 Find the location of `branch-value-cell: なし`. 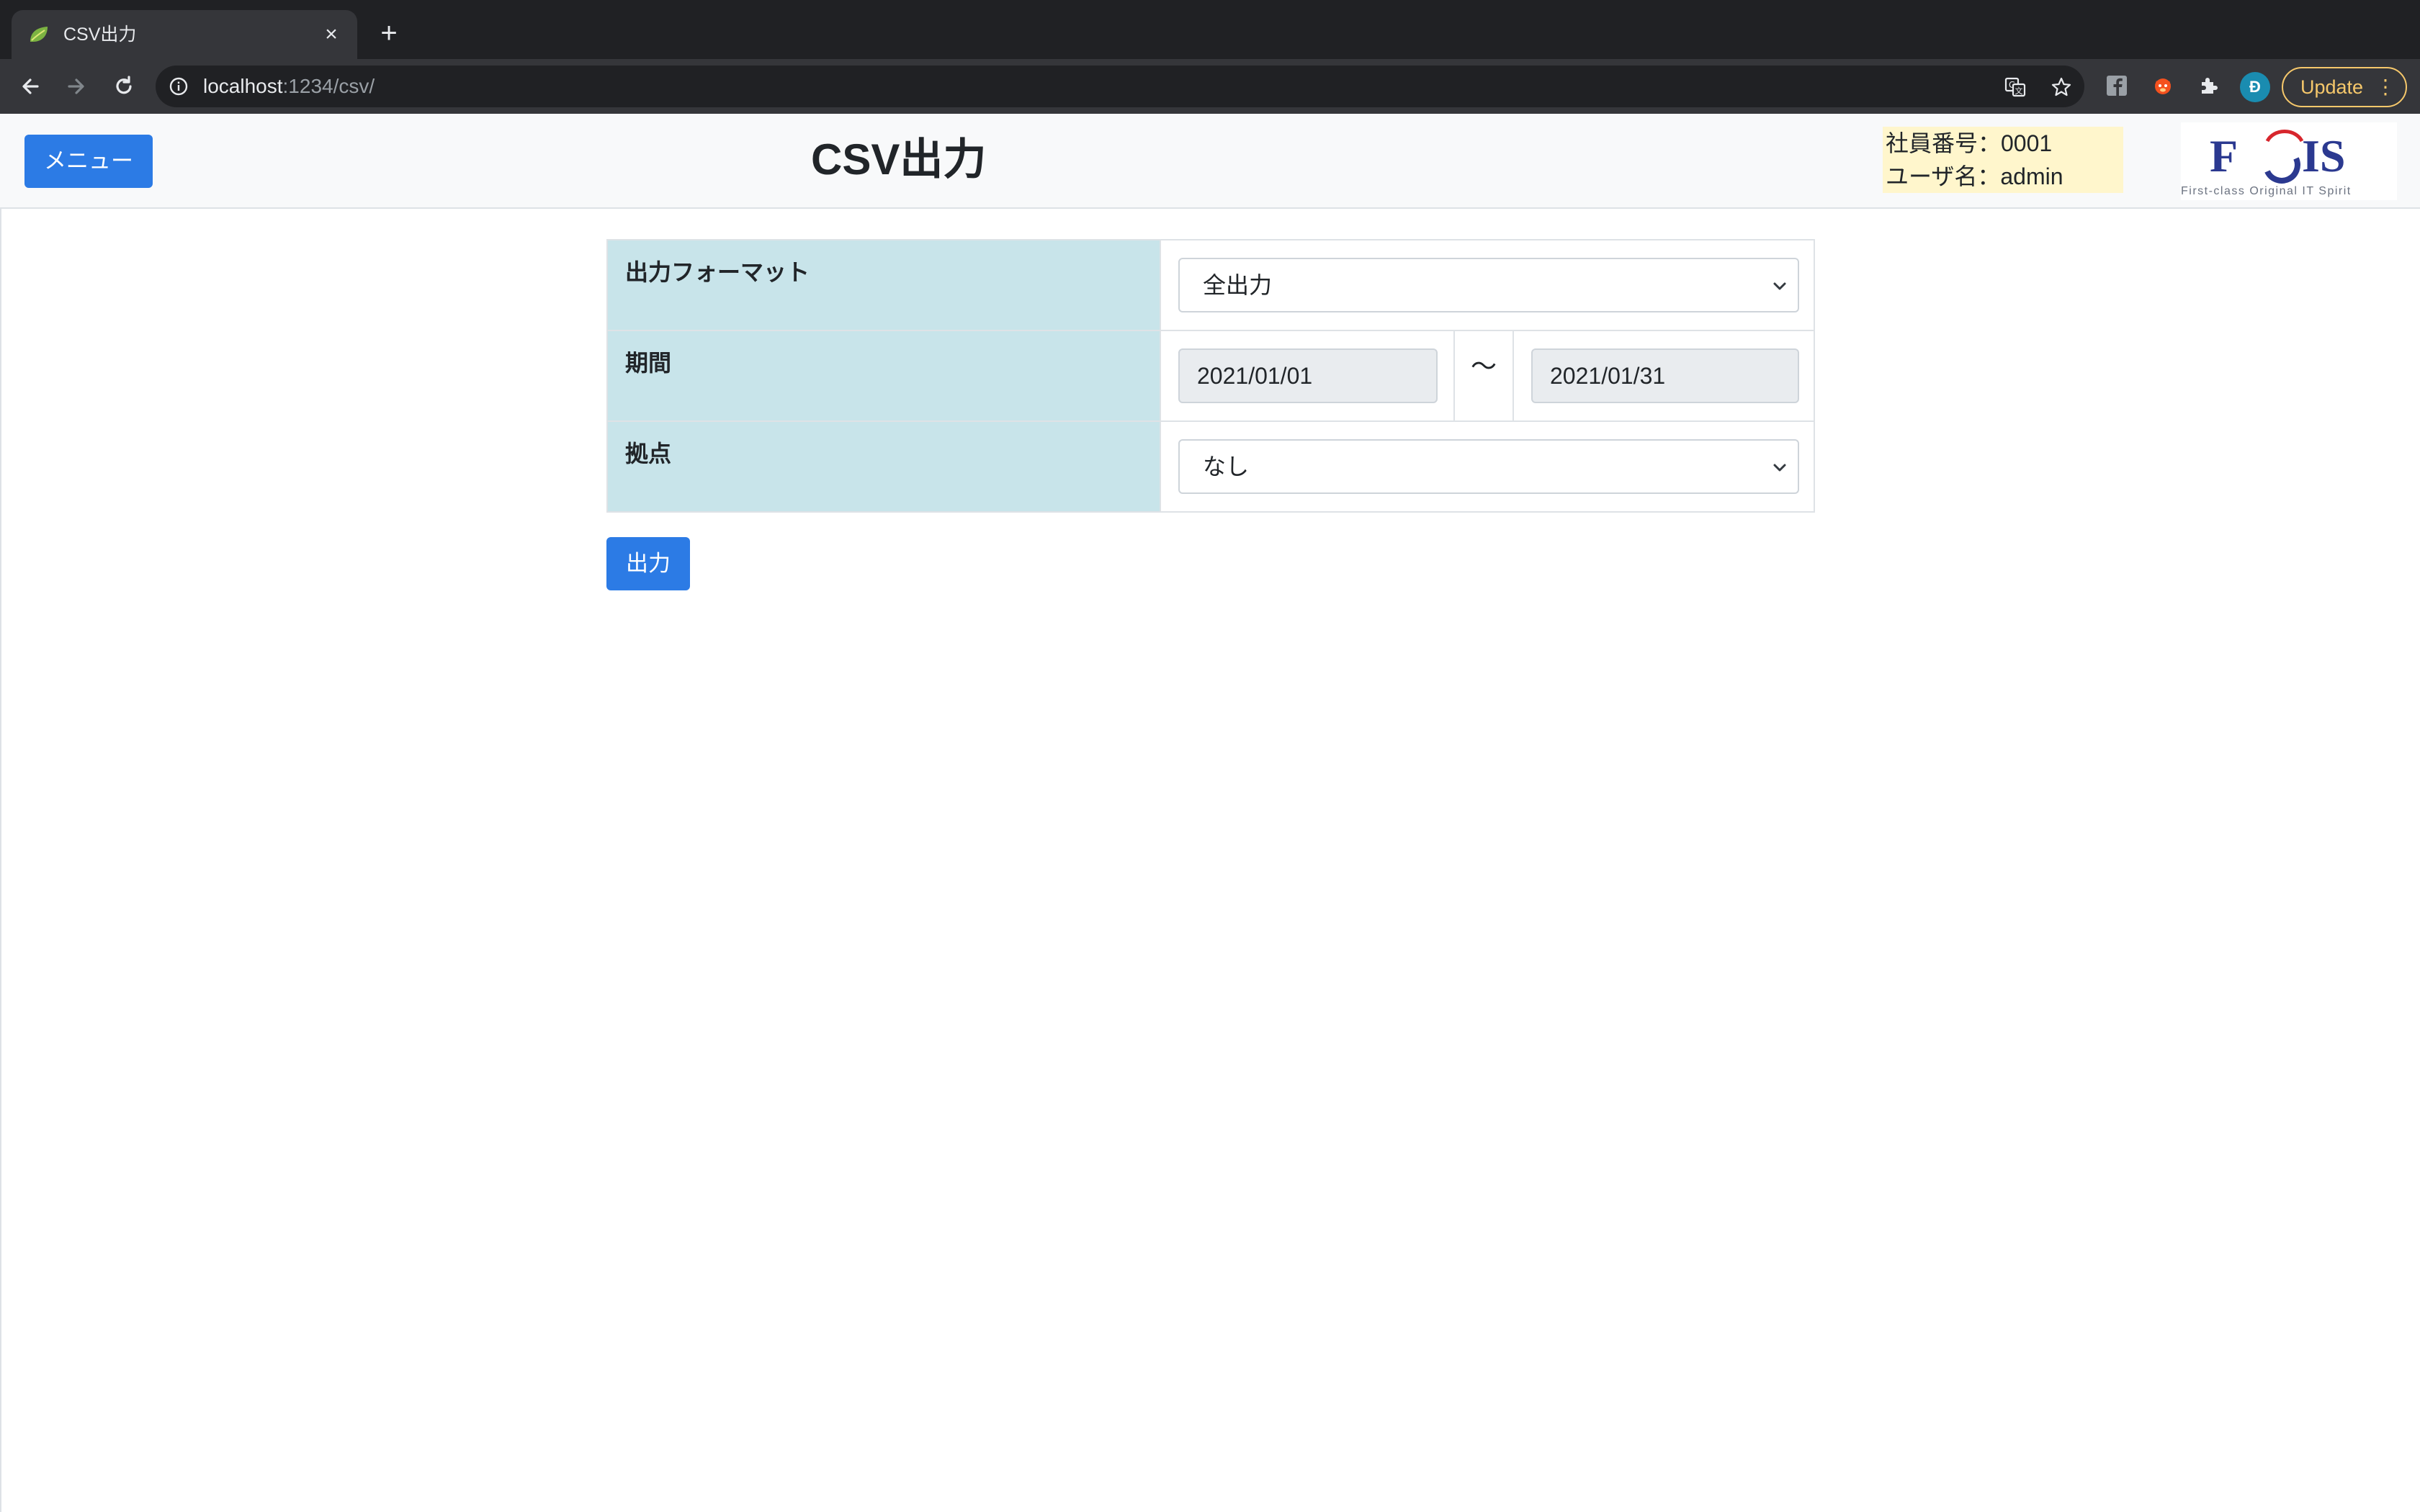

branch-value-cell: なし is located at coordinates (1487, 466).